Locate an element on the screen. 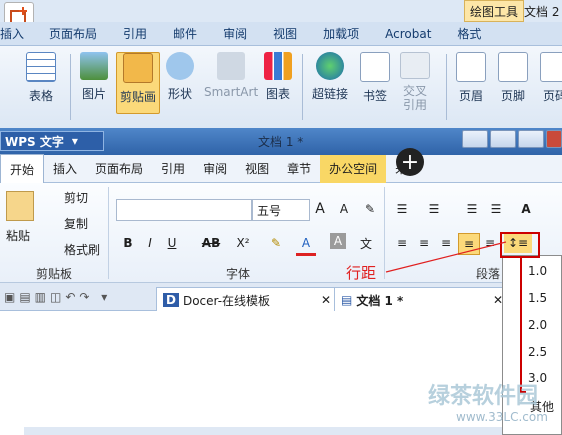  format-painter-button: 格式刷 is located at coordinates (82, 249).